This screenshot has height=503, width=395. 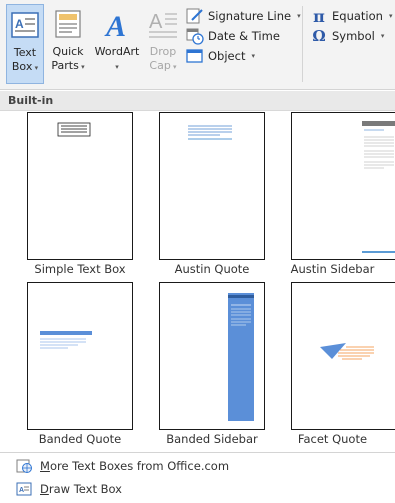 I want to click on gallery-item-label: Banded Sidebar, so click(x=212, y=439).